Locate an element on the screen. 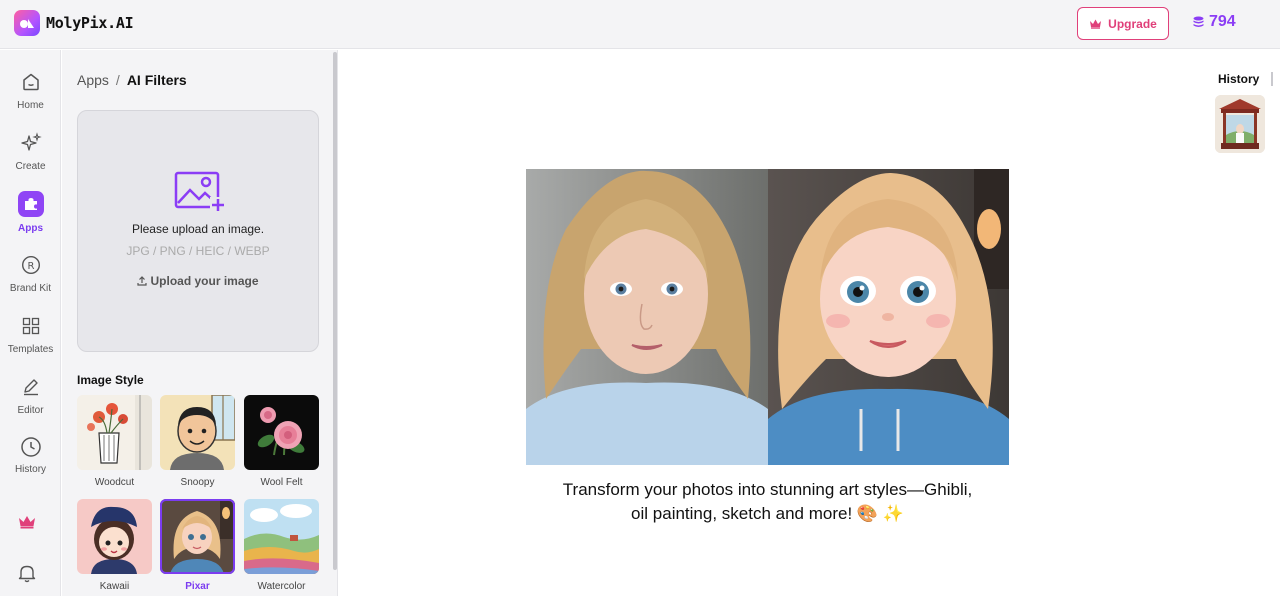 The width and height of the screenshot is (1280, 596). logo: MolyPix.AI is located at coordinates (74, 23).